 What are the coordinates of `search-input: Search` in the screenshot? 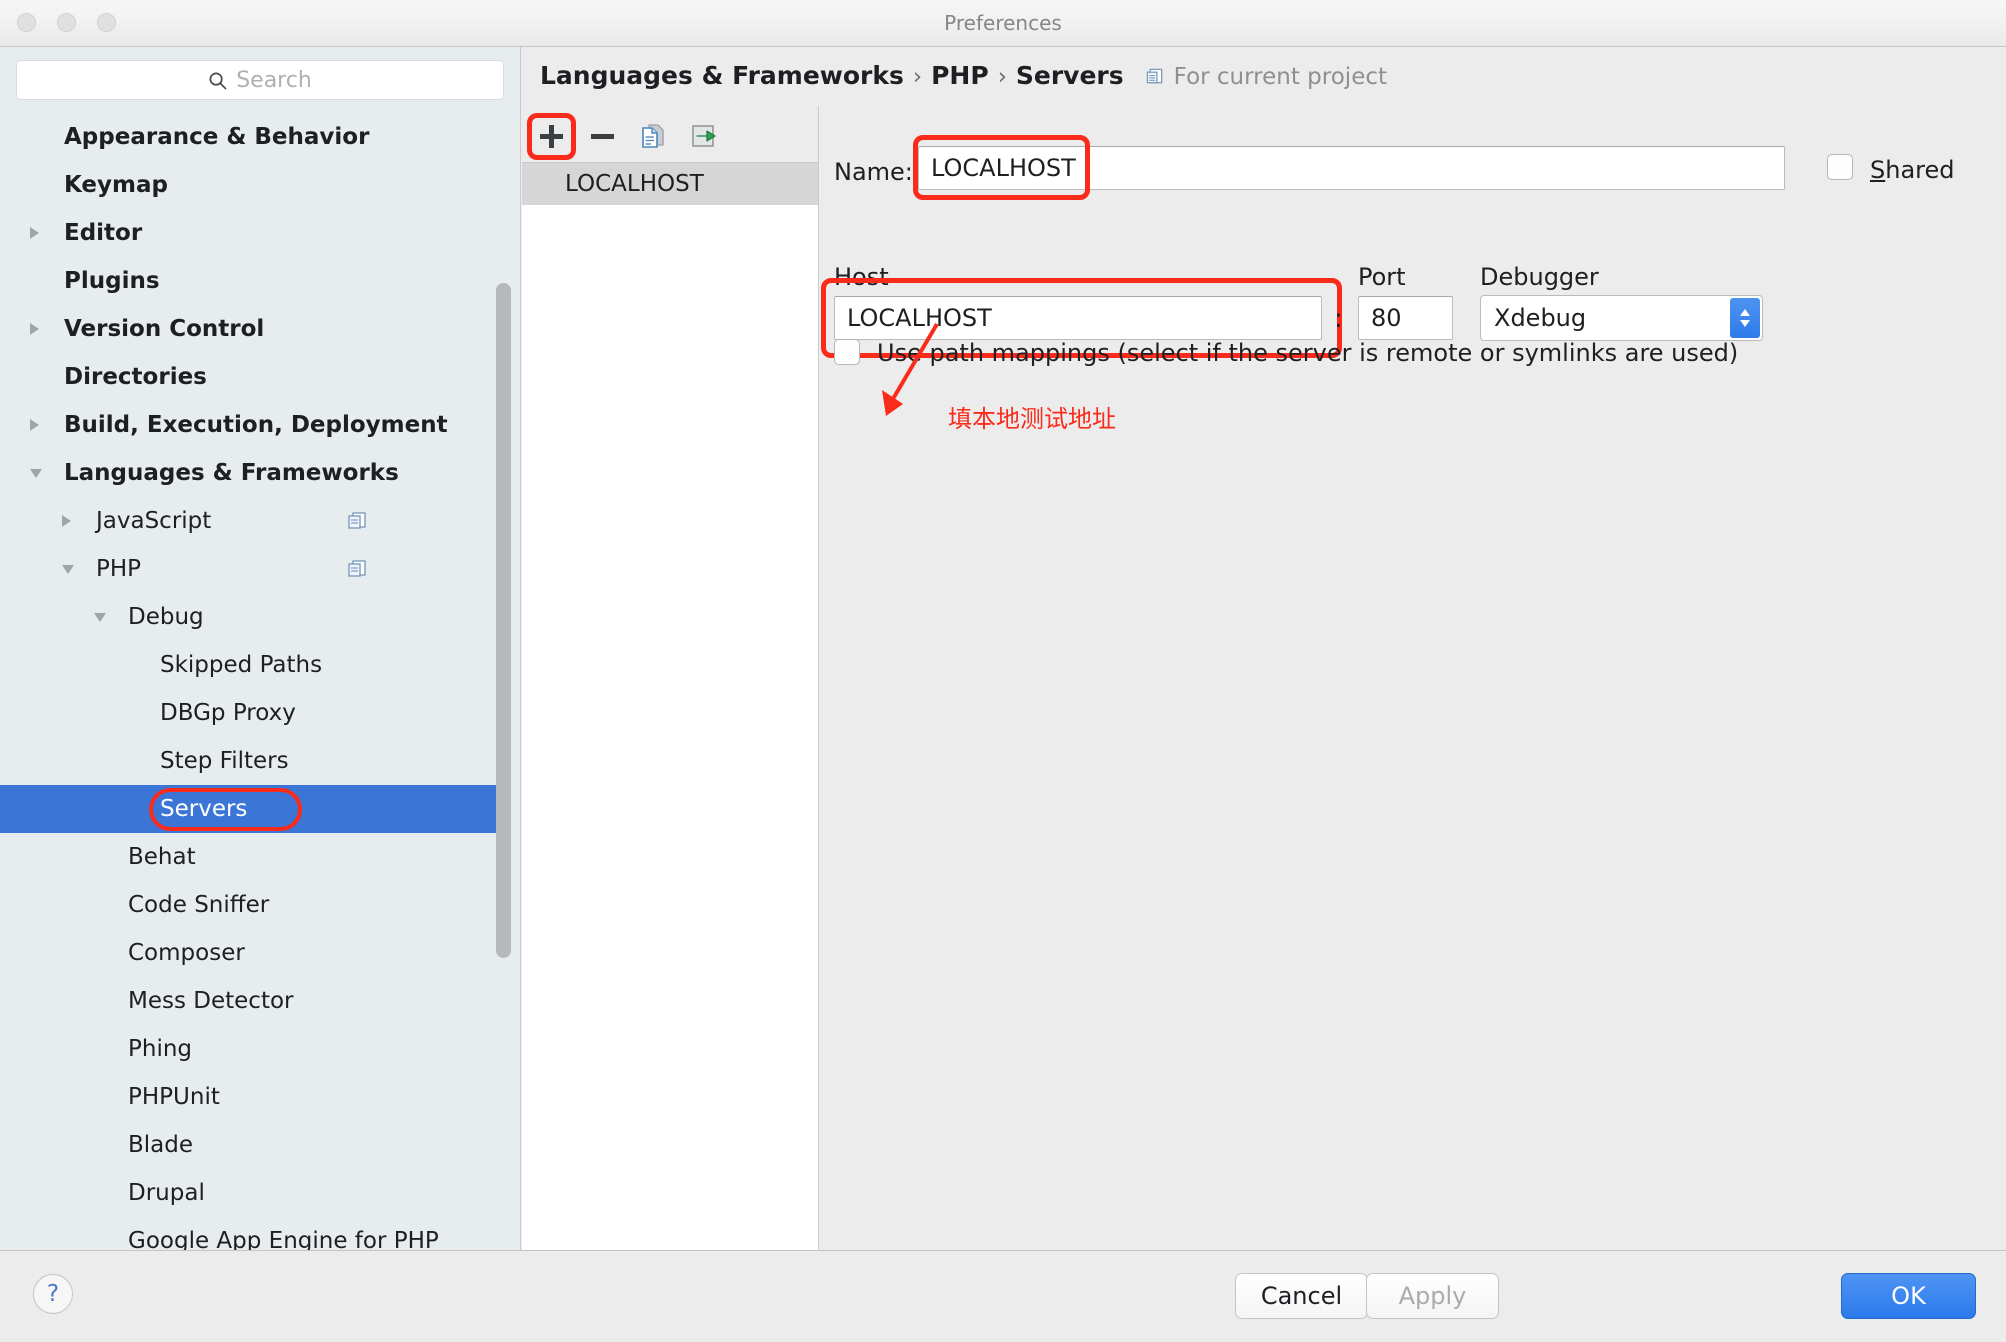 It's located at (260, 80).